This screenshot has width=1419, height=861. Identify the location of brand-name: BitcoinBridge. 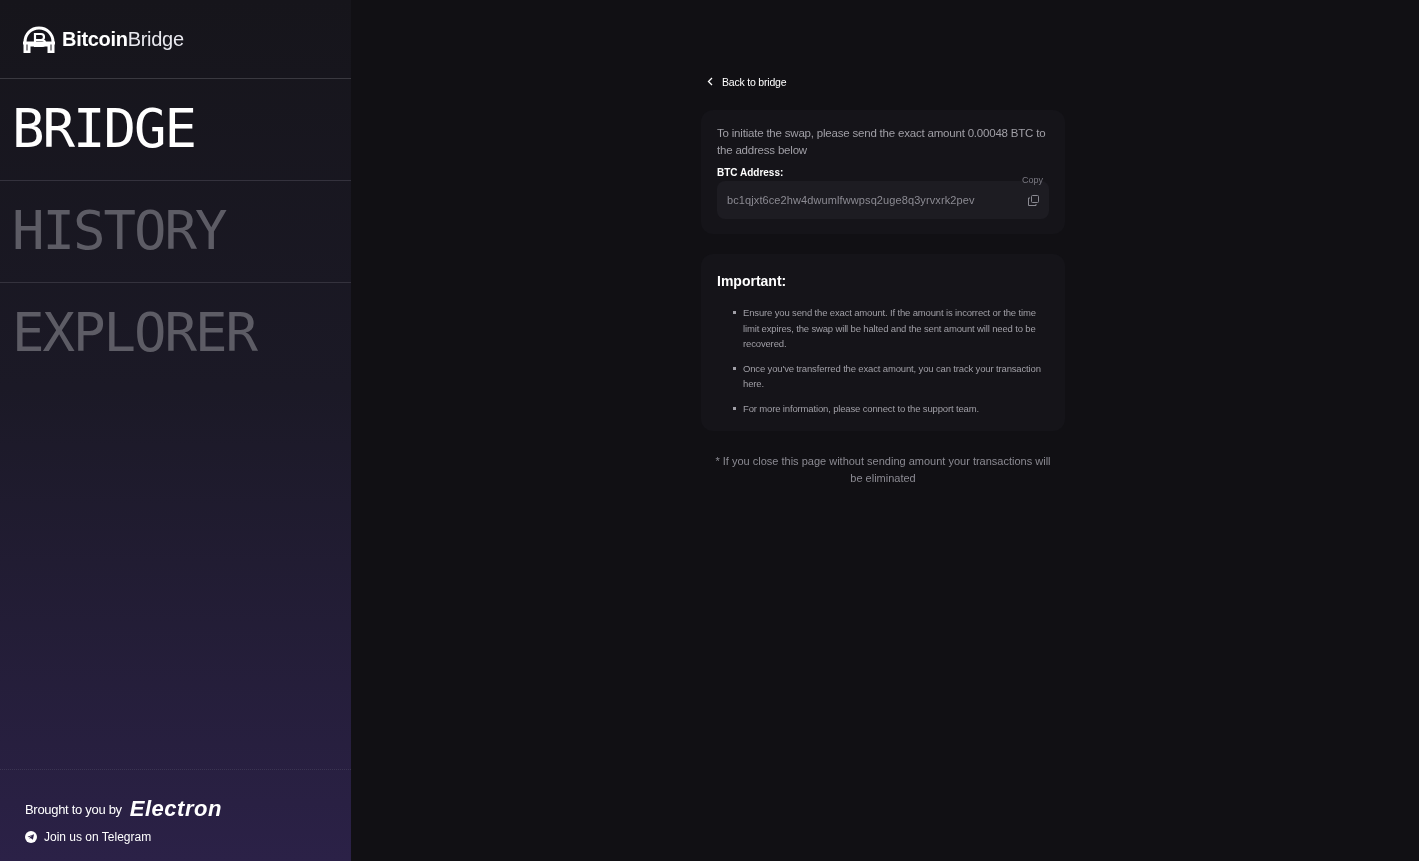
(123, 39).